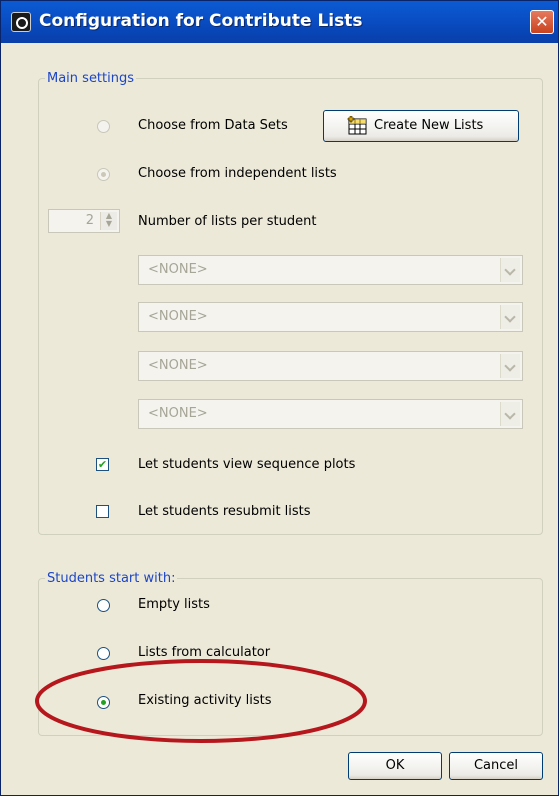 This screenshot has height=797, width=560. Describe the element at coordinates (178, 365) in the screenshot. I see `list-selector-3-value: <NONE>` at that location.